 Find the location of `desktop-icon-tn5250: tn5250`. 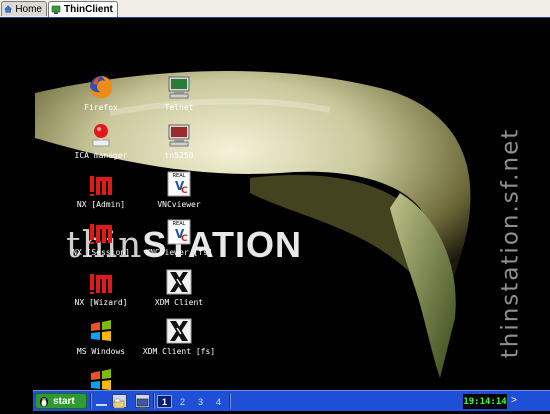

desktop-icon-tn5250: tn5250 is located at coordinates (179, 141).